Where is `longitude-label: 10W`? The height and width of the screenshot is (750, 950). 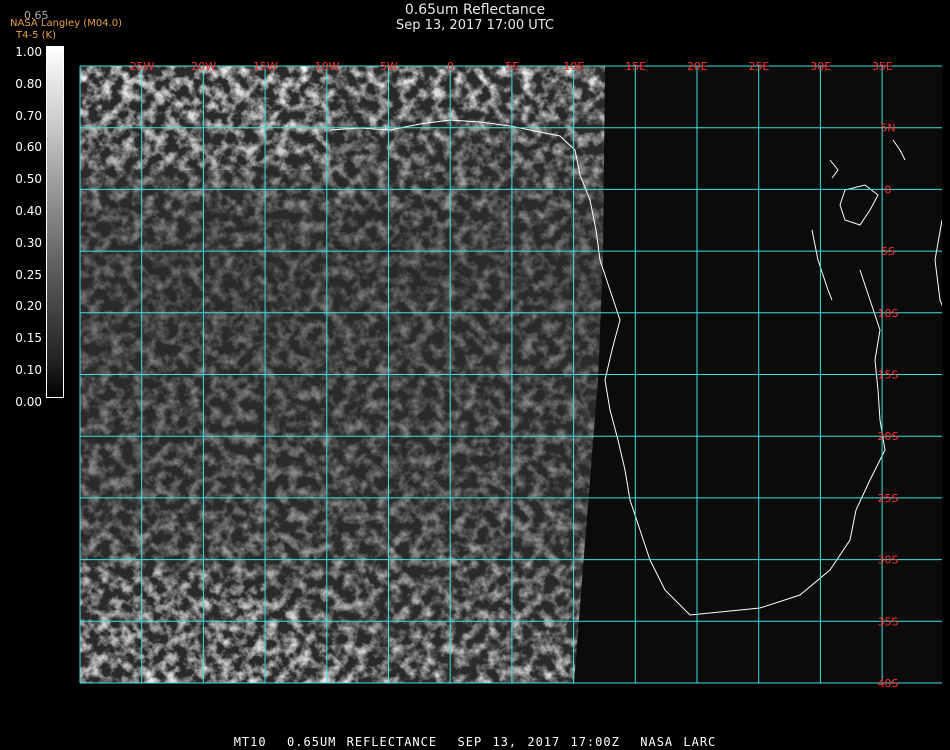
longitude-label: 10W is located at coordinates (327, 66).